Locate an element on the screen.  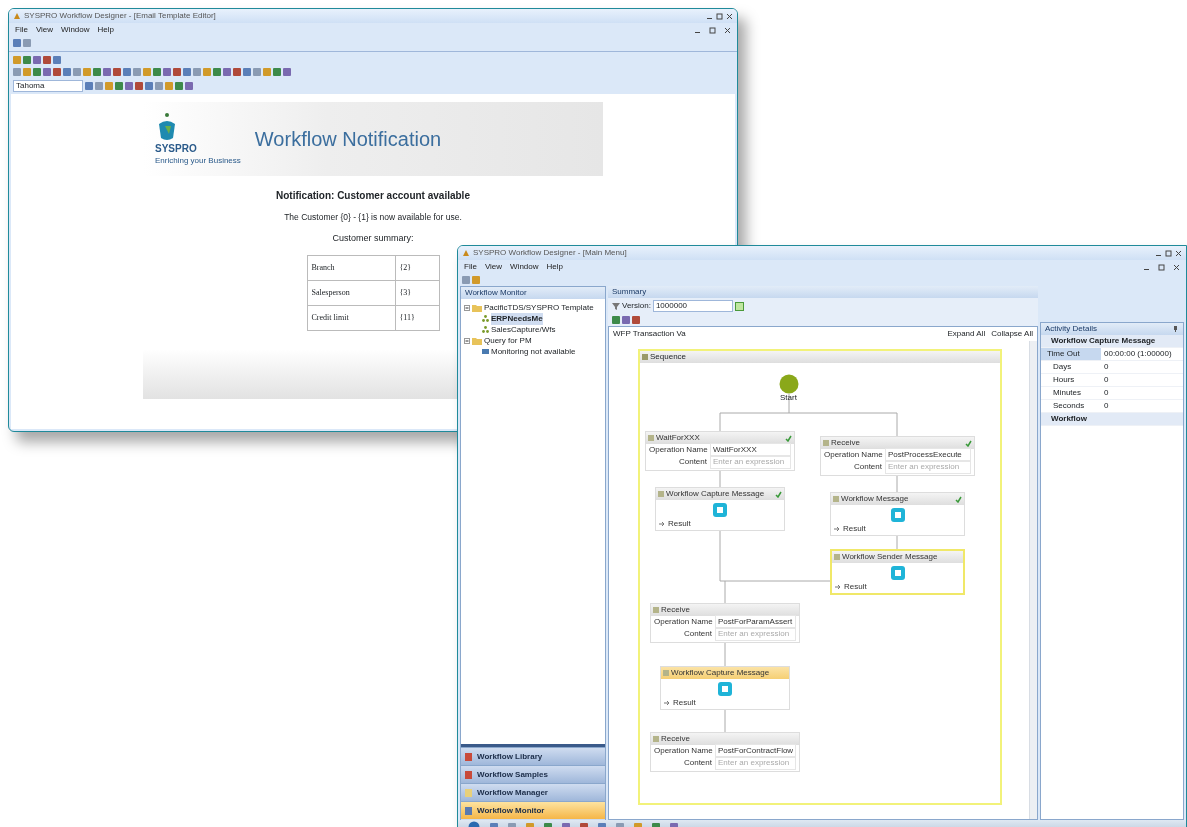
property-name: Minutes is located at coordinates (1071, 393).